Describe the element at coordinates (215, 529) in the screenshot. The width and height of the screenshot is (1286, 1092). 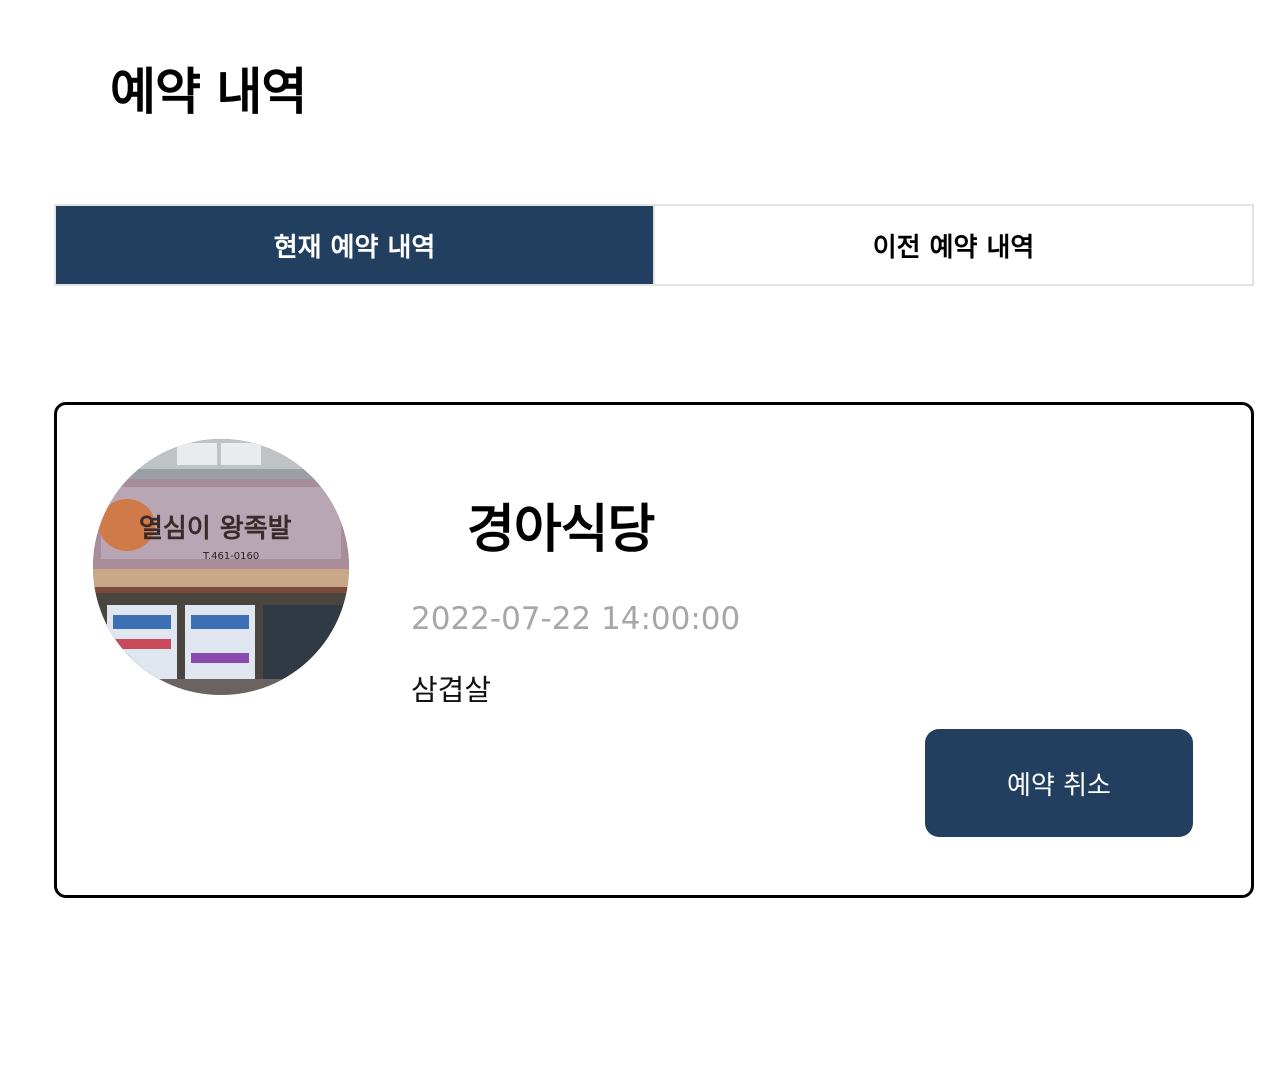
I see `sign-text: 열심이 왕족발` at that location.